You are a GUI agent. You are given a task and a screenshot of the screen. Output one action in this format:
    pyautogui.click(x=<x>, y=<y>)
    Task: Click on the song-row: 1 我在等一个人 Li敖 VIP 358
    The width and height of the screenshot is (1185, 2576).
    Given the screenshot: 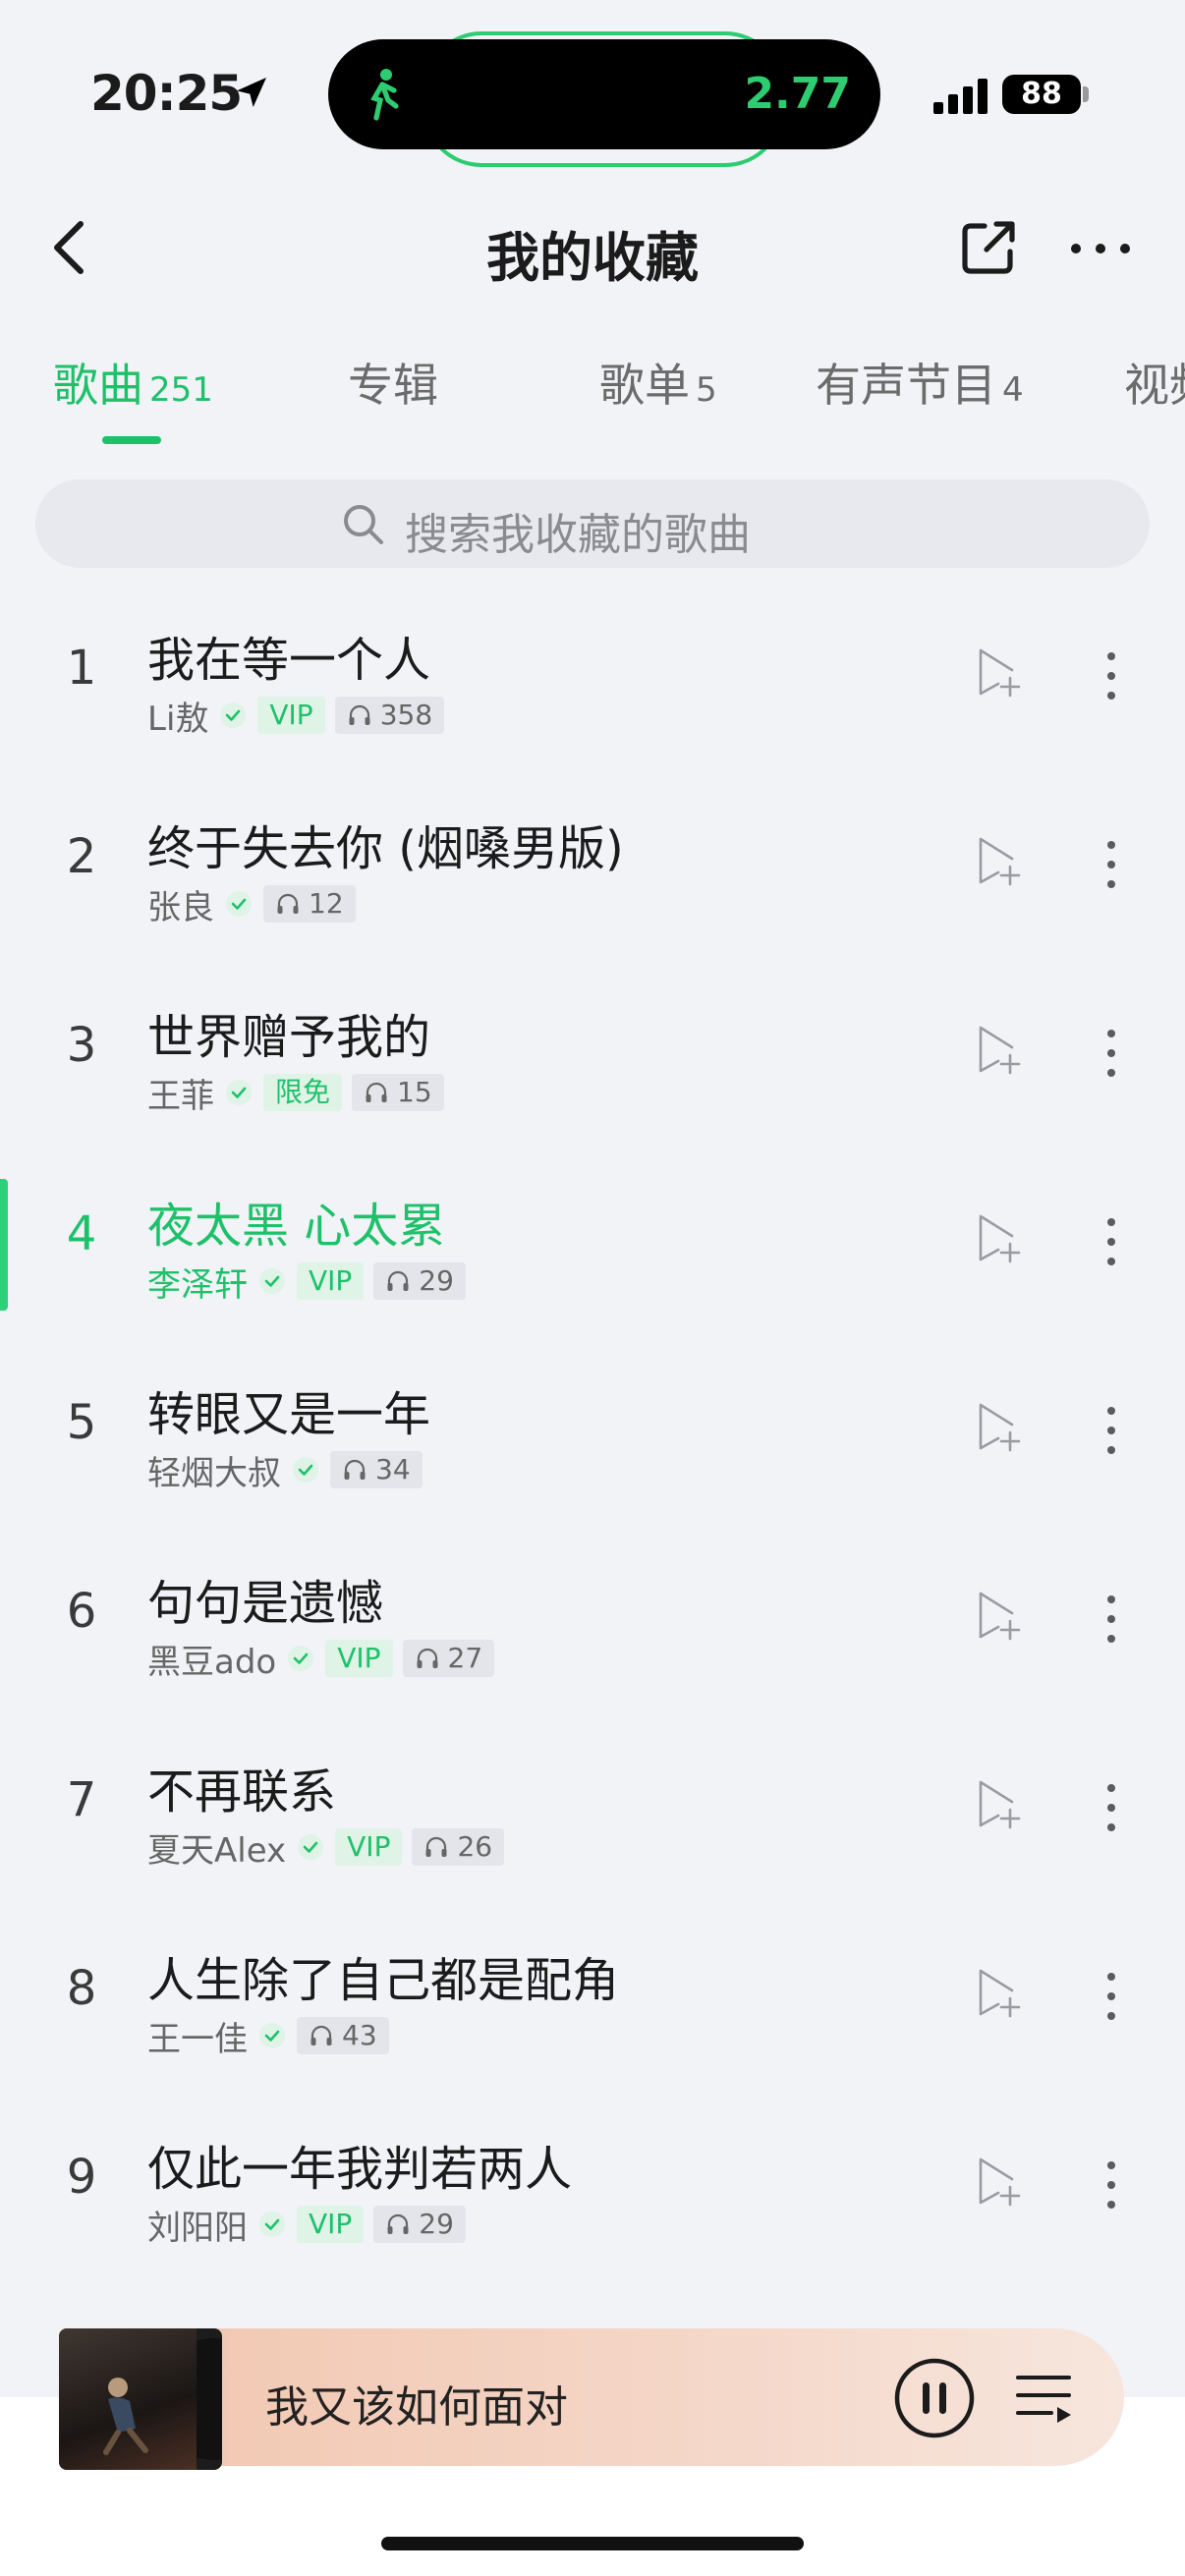 What is the action you would take?
    pyautogui.click(x=592, y=683)
    